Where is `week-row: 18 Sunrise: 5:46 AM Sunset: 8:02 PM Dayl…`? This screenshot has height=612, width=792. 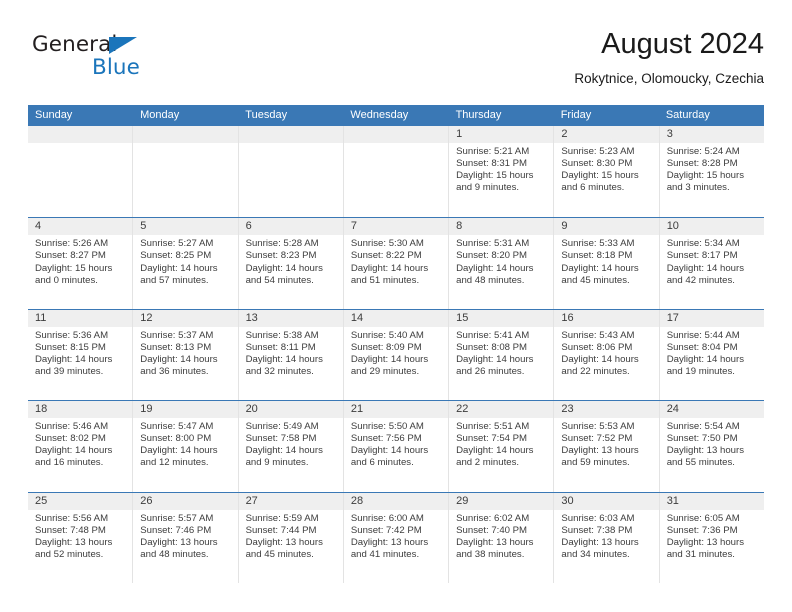
week-row: 18 Sunrise: 5:46 AM Sunset: 8:02 PM Dayl… is located at coordinates (396, 446).